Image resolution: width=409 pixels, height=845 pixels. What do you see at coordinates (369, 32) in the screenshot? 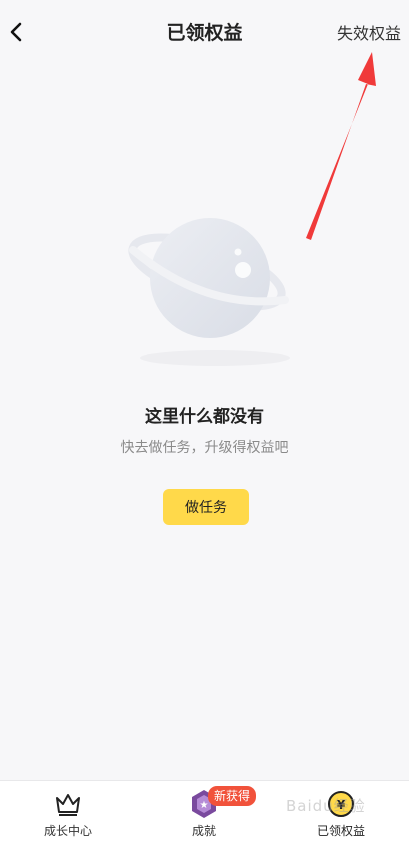
I see `expired-benefits-link: 失效权益` at bounding box center [369, 32].